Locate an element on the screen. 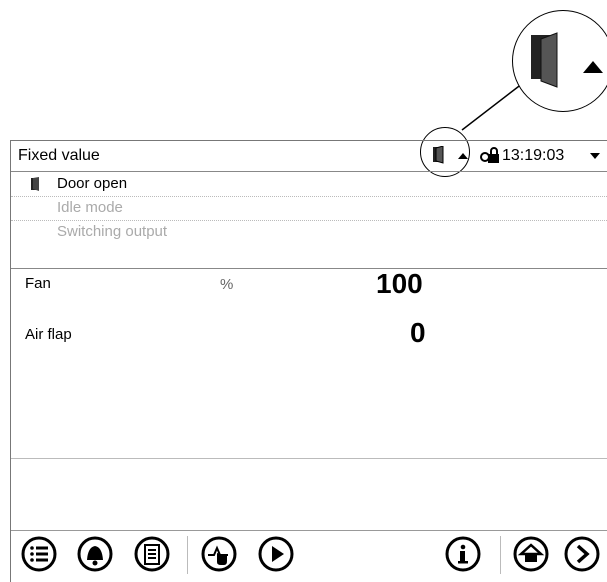 This screenshot has width=607, height=582. chevron-down-icon is located at coordinates (595, 156).